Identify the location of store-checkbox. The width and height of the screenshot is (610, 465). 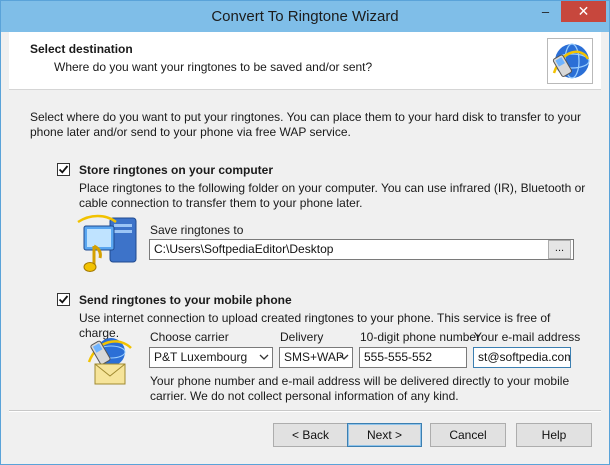
(63, 169).